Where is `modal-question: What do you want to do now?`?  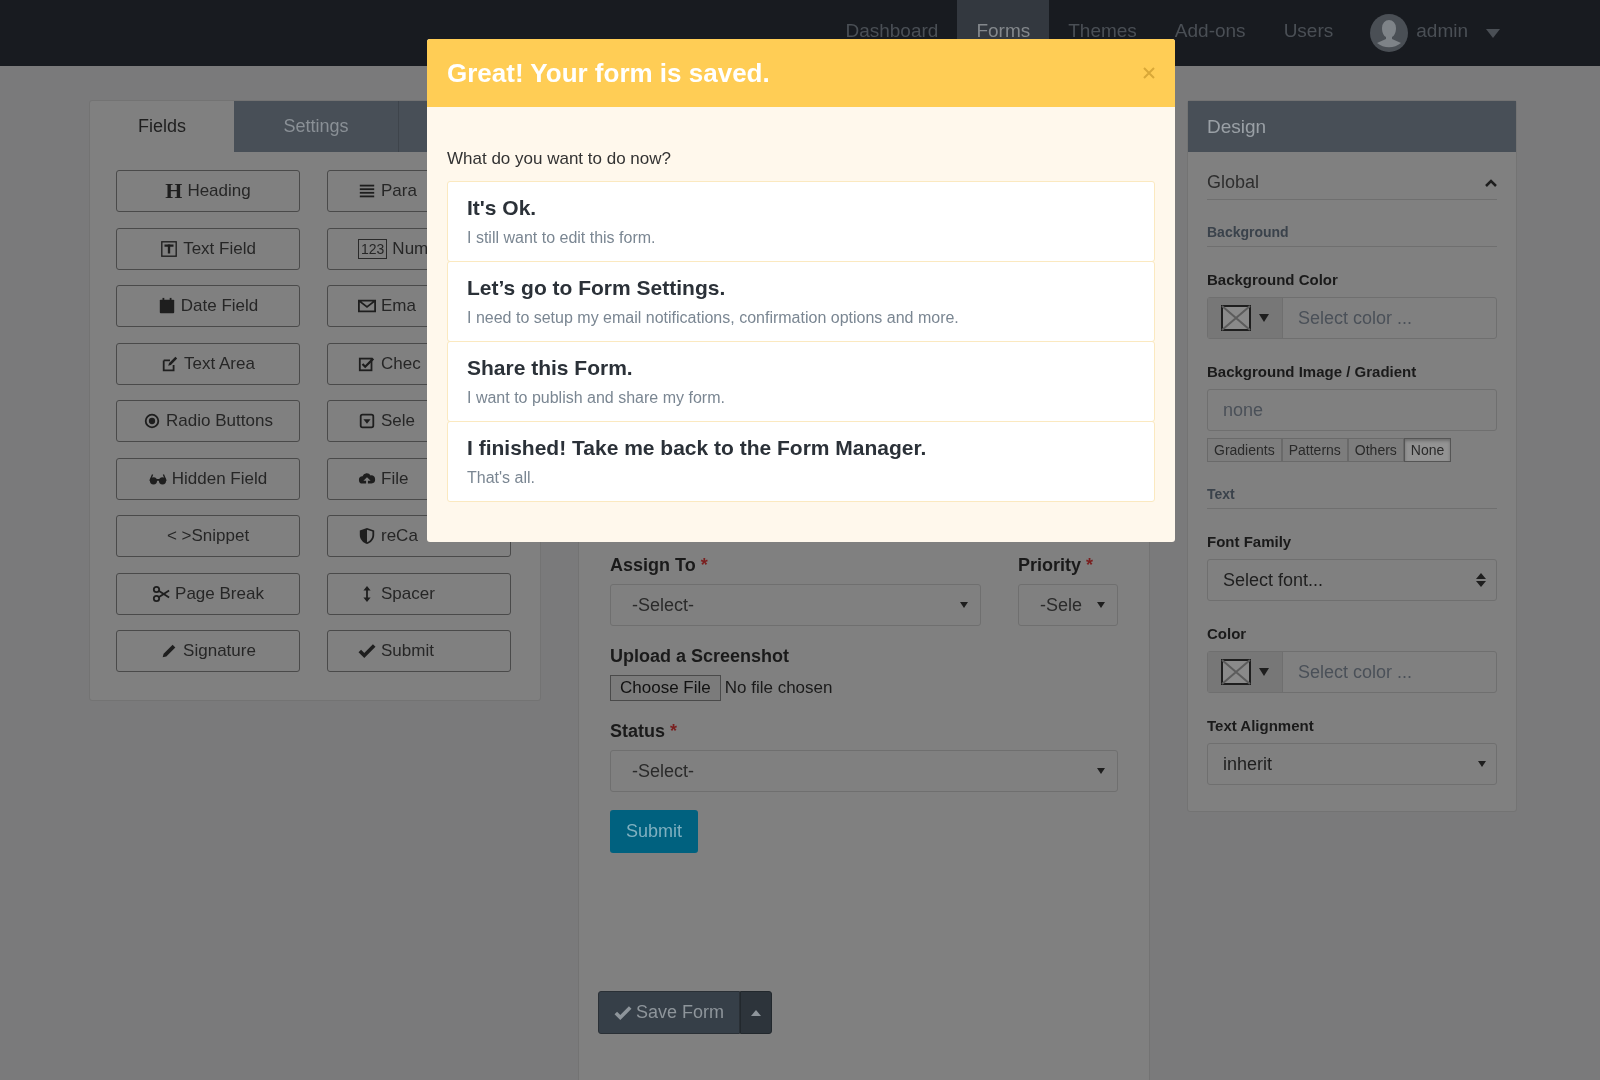 modal-question: What do you want to do now? is located at coordinates (559, 159).